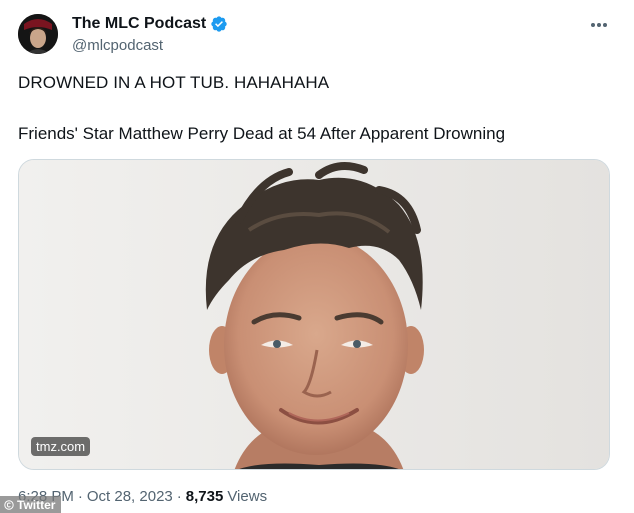 The width and height of the screenshot is (634, 513). Describe the element at coordinates (130, 496) in the screenshot. I see `tweet-date: Oct 28, 2023` at that location.